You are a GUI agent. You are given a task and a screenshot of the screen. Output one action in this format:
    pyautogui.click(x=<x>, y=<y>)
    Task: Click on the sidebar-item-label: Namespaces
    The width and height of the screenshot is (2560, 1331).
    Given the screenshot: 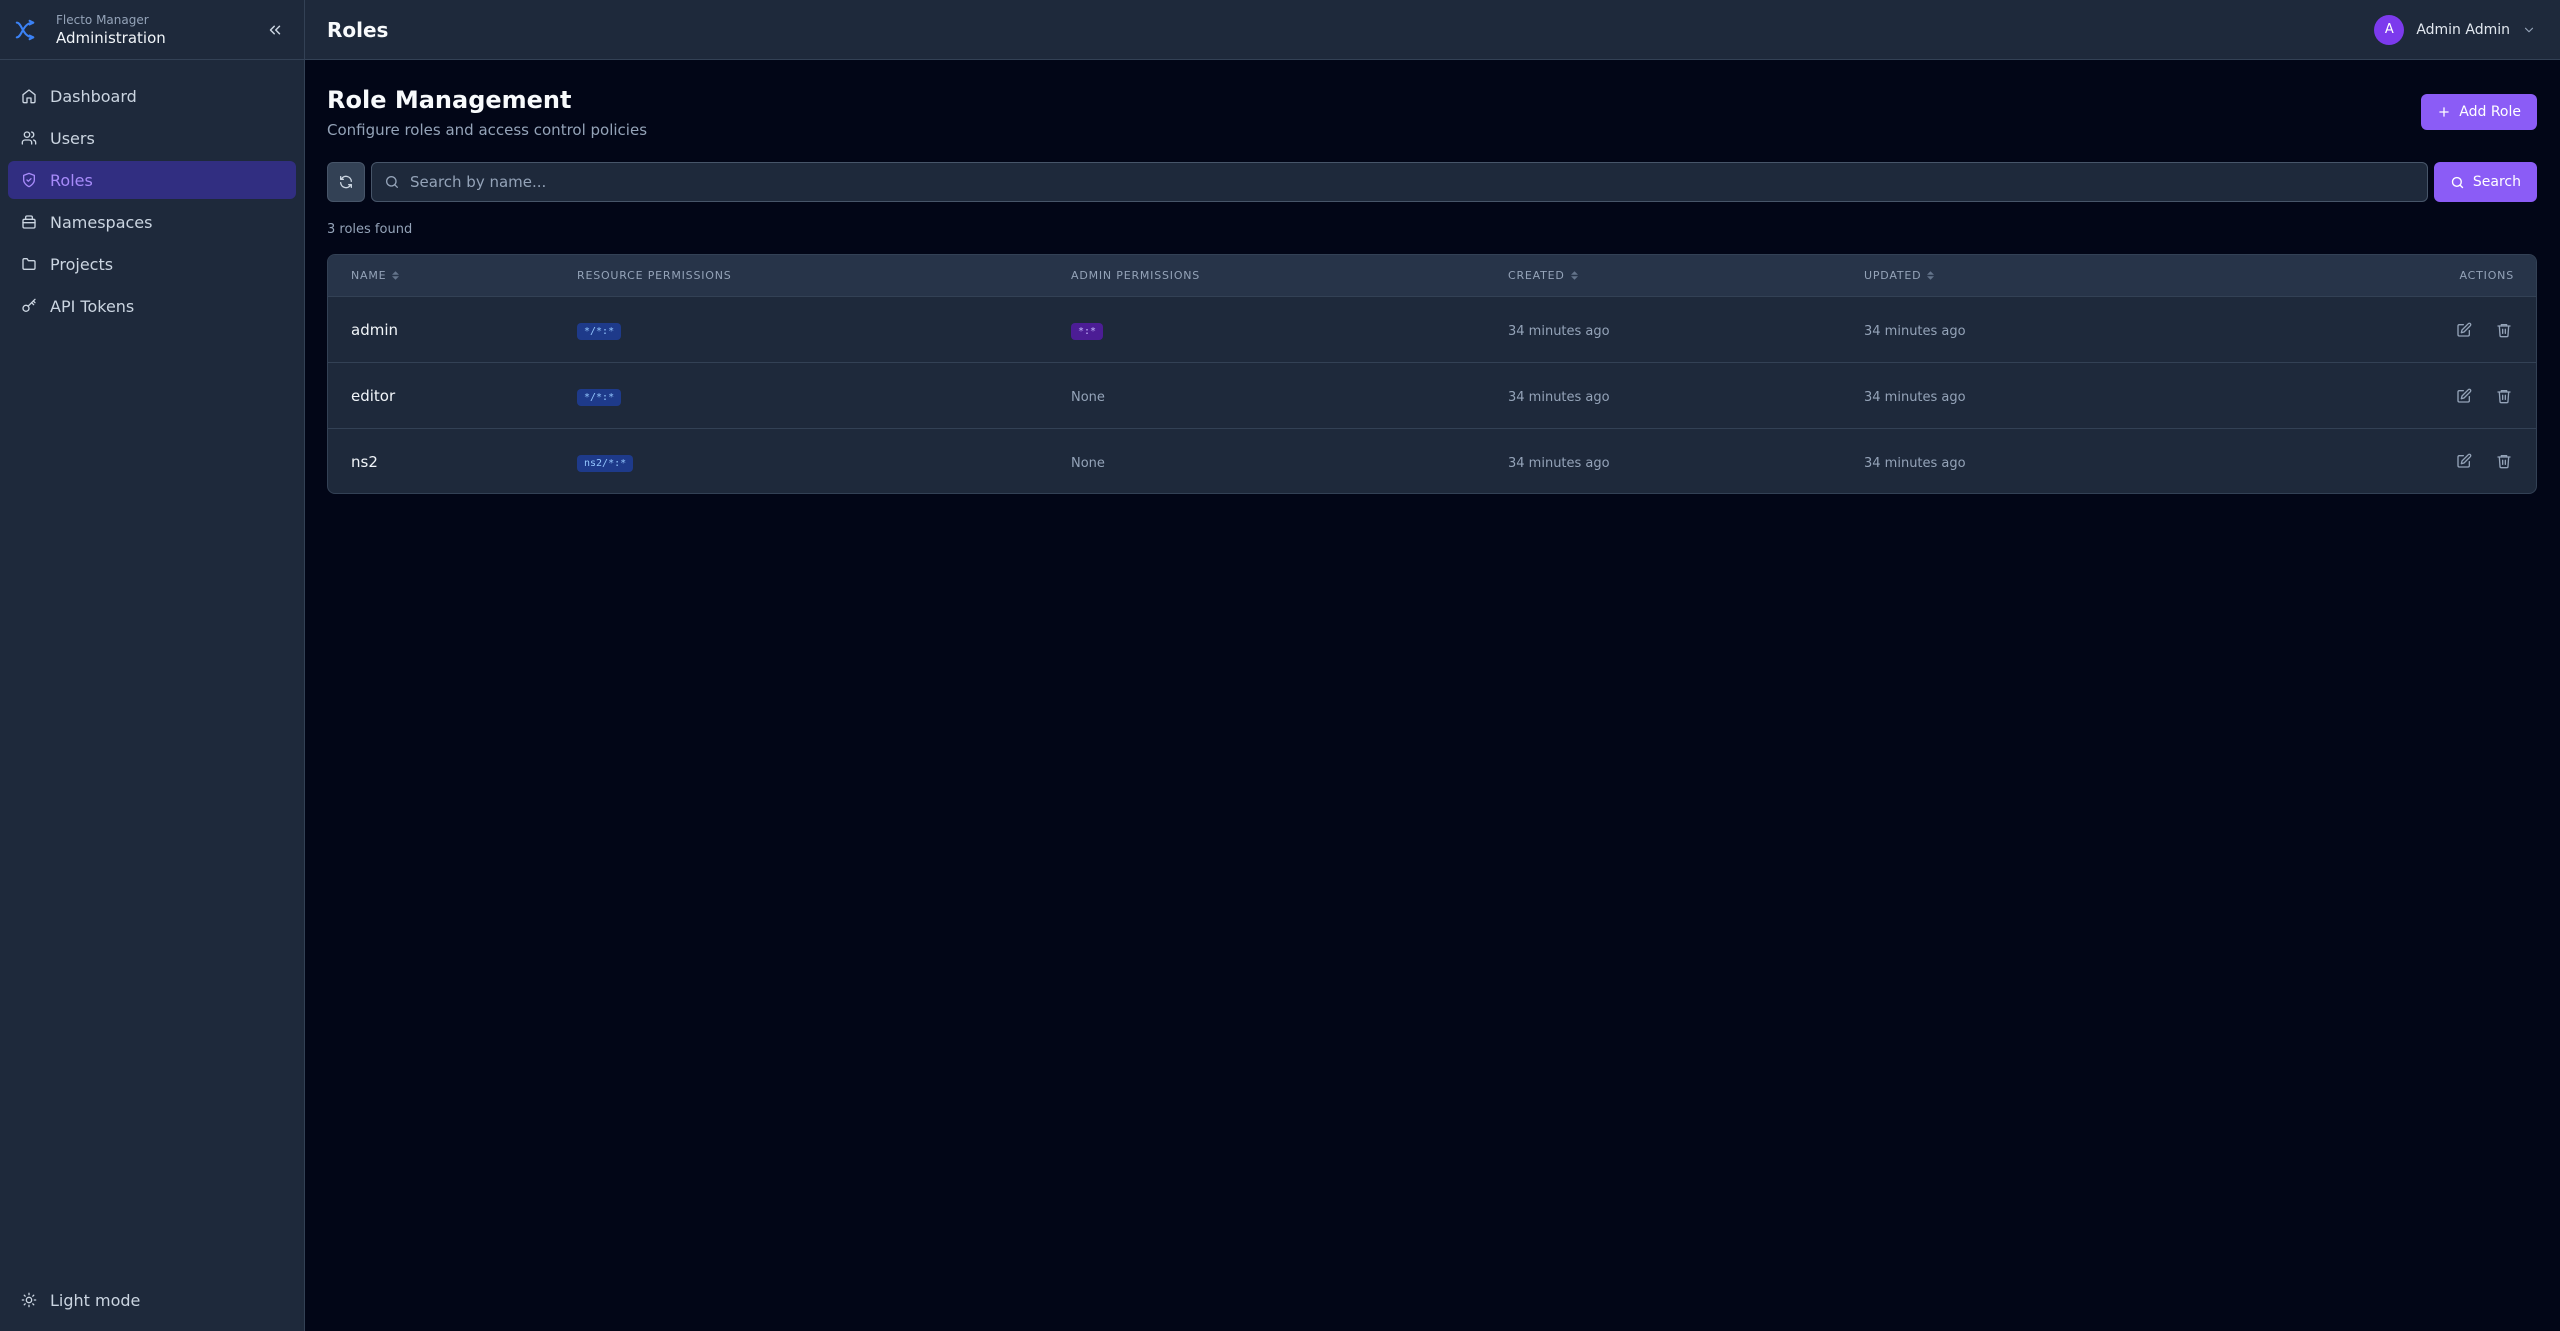 What is the action you would take?
    pyautogui.click(x=101, y=222)
    